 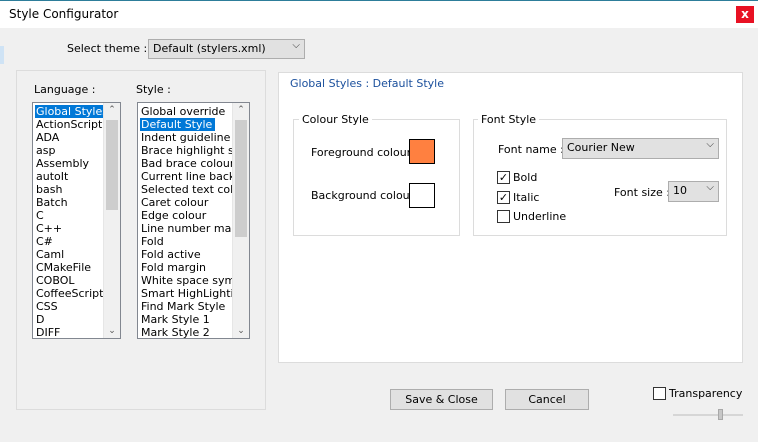 What do you see at coordinates (172, 254) in the screenshot?
I see `style-list-item: Fold active` at bounding box center [172, 254].